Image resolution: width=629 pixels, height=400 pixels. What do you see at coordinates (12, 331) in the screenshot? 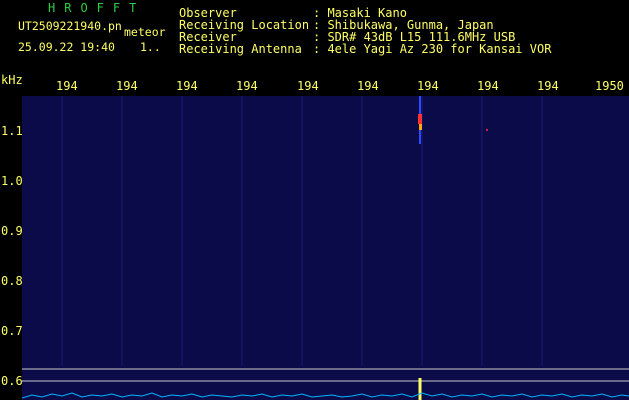
I see `y-tick: 0.7` at bounding box center [12, 331].